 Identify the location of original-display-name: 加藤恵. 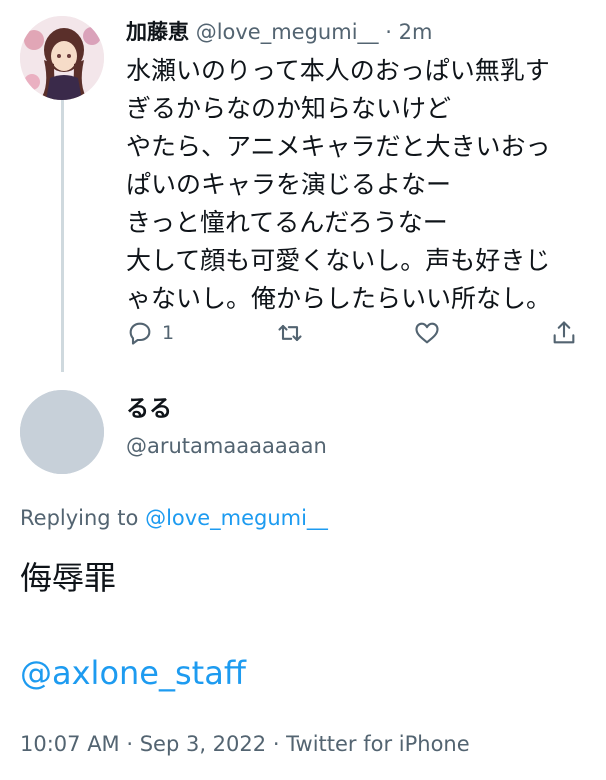
(157, 32).